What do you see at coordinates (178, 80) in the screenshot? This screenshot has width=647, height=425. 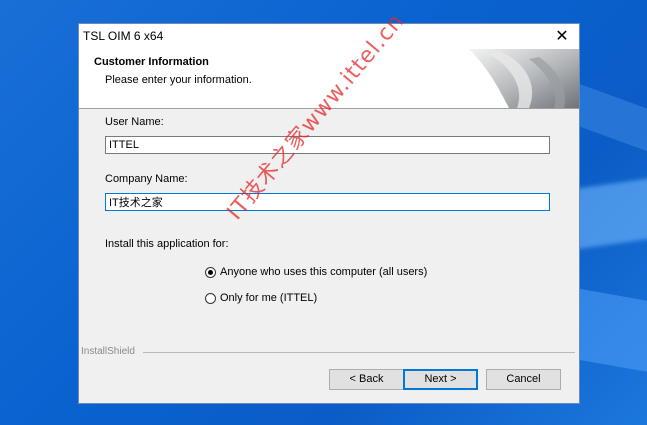 I see `header-subtitle: Please enter your information.` at bounding box center [178, 80].